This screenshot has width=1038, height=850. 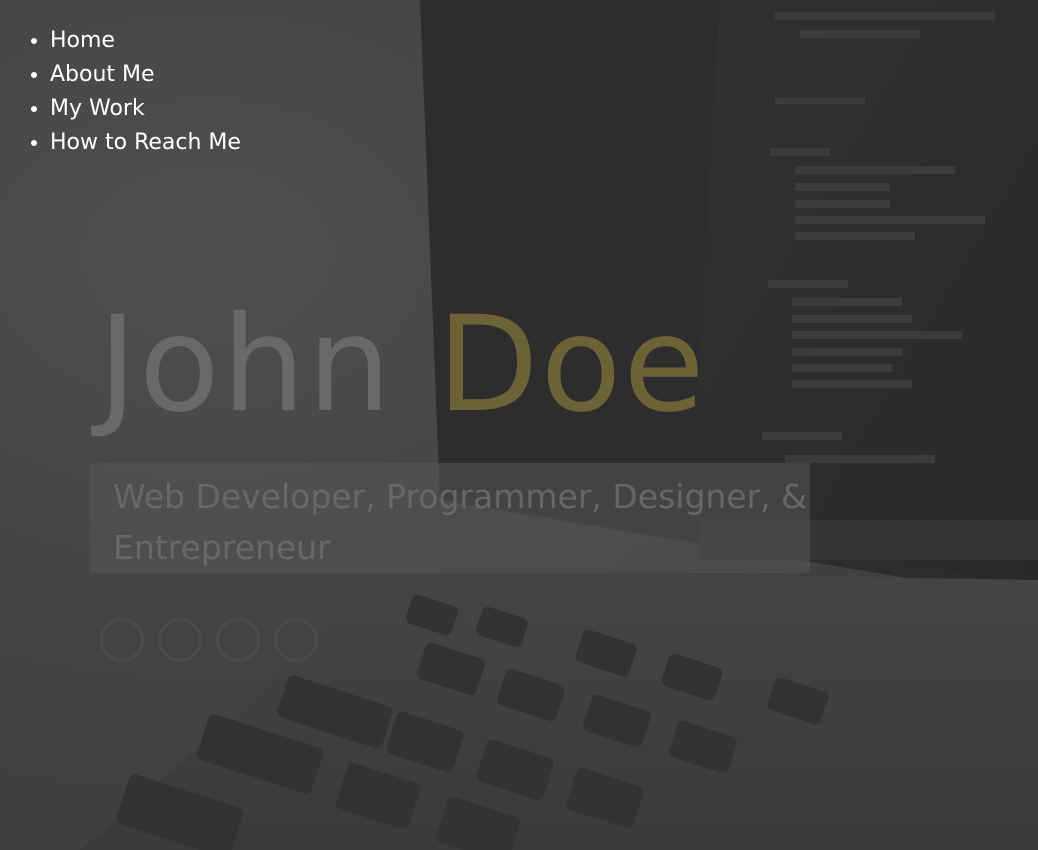 I want to click on hero-name: John Doe, so click(x=402, y=365).